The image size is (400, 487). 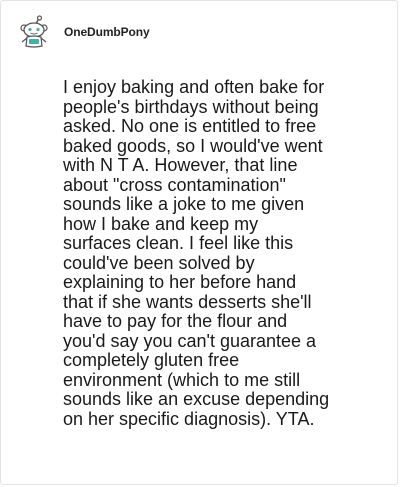 I want to click on snoo-avatar-icon, so click(x=34, y=32).